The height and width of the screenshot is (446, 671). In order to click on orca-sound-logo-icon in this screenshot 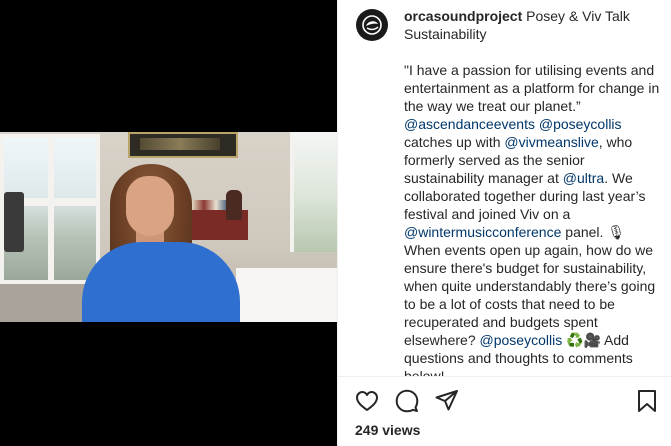, I will do `click(372, 25)`.